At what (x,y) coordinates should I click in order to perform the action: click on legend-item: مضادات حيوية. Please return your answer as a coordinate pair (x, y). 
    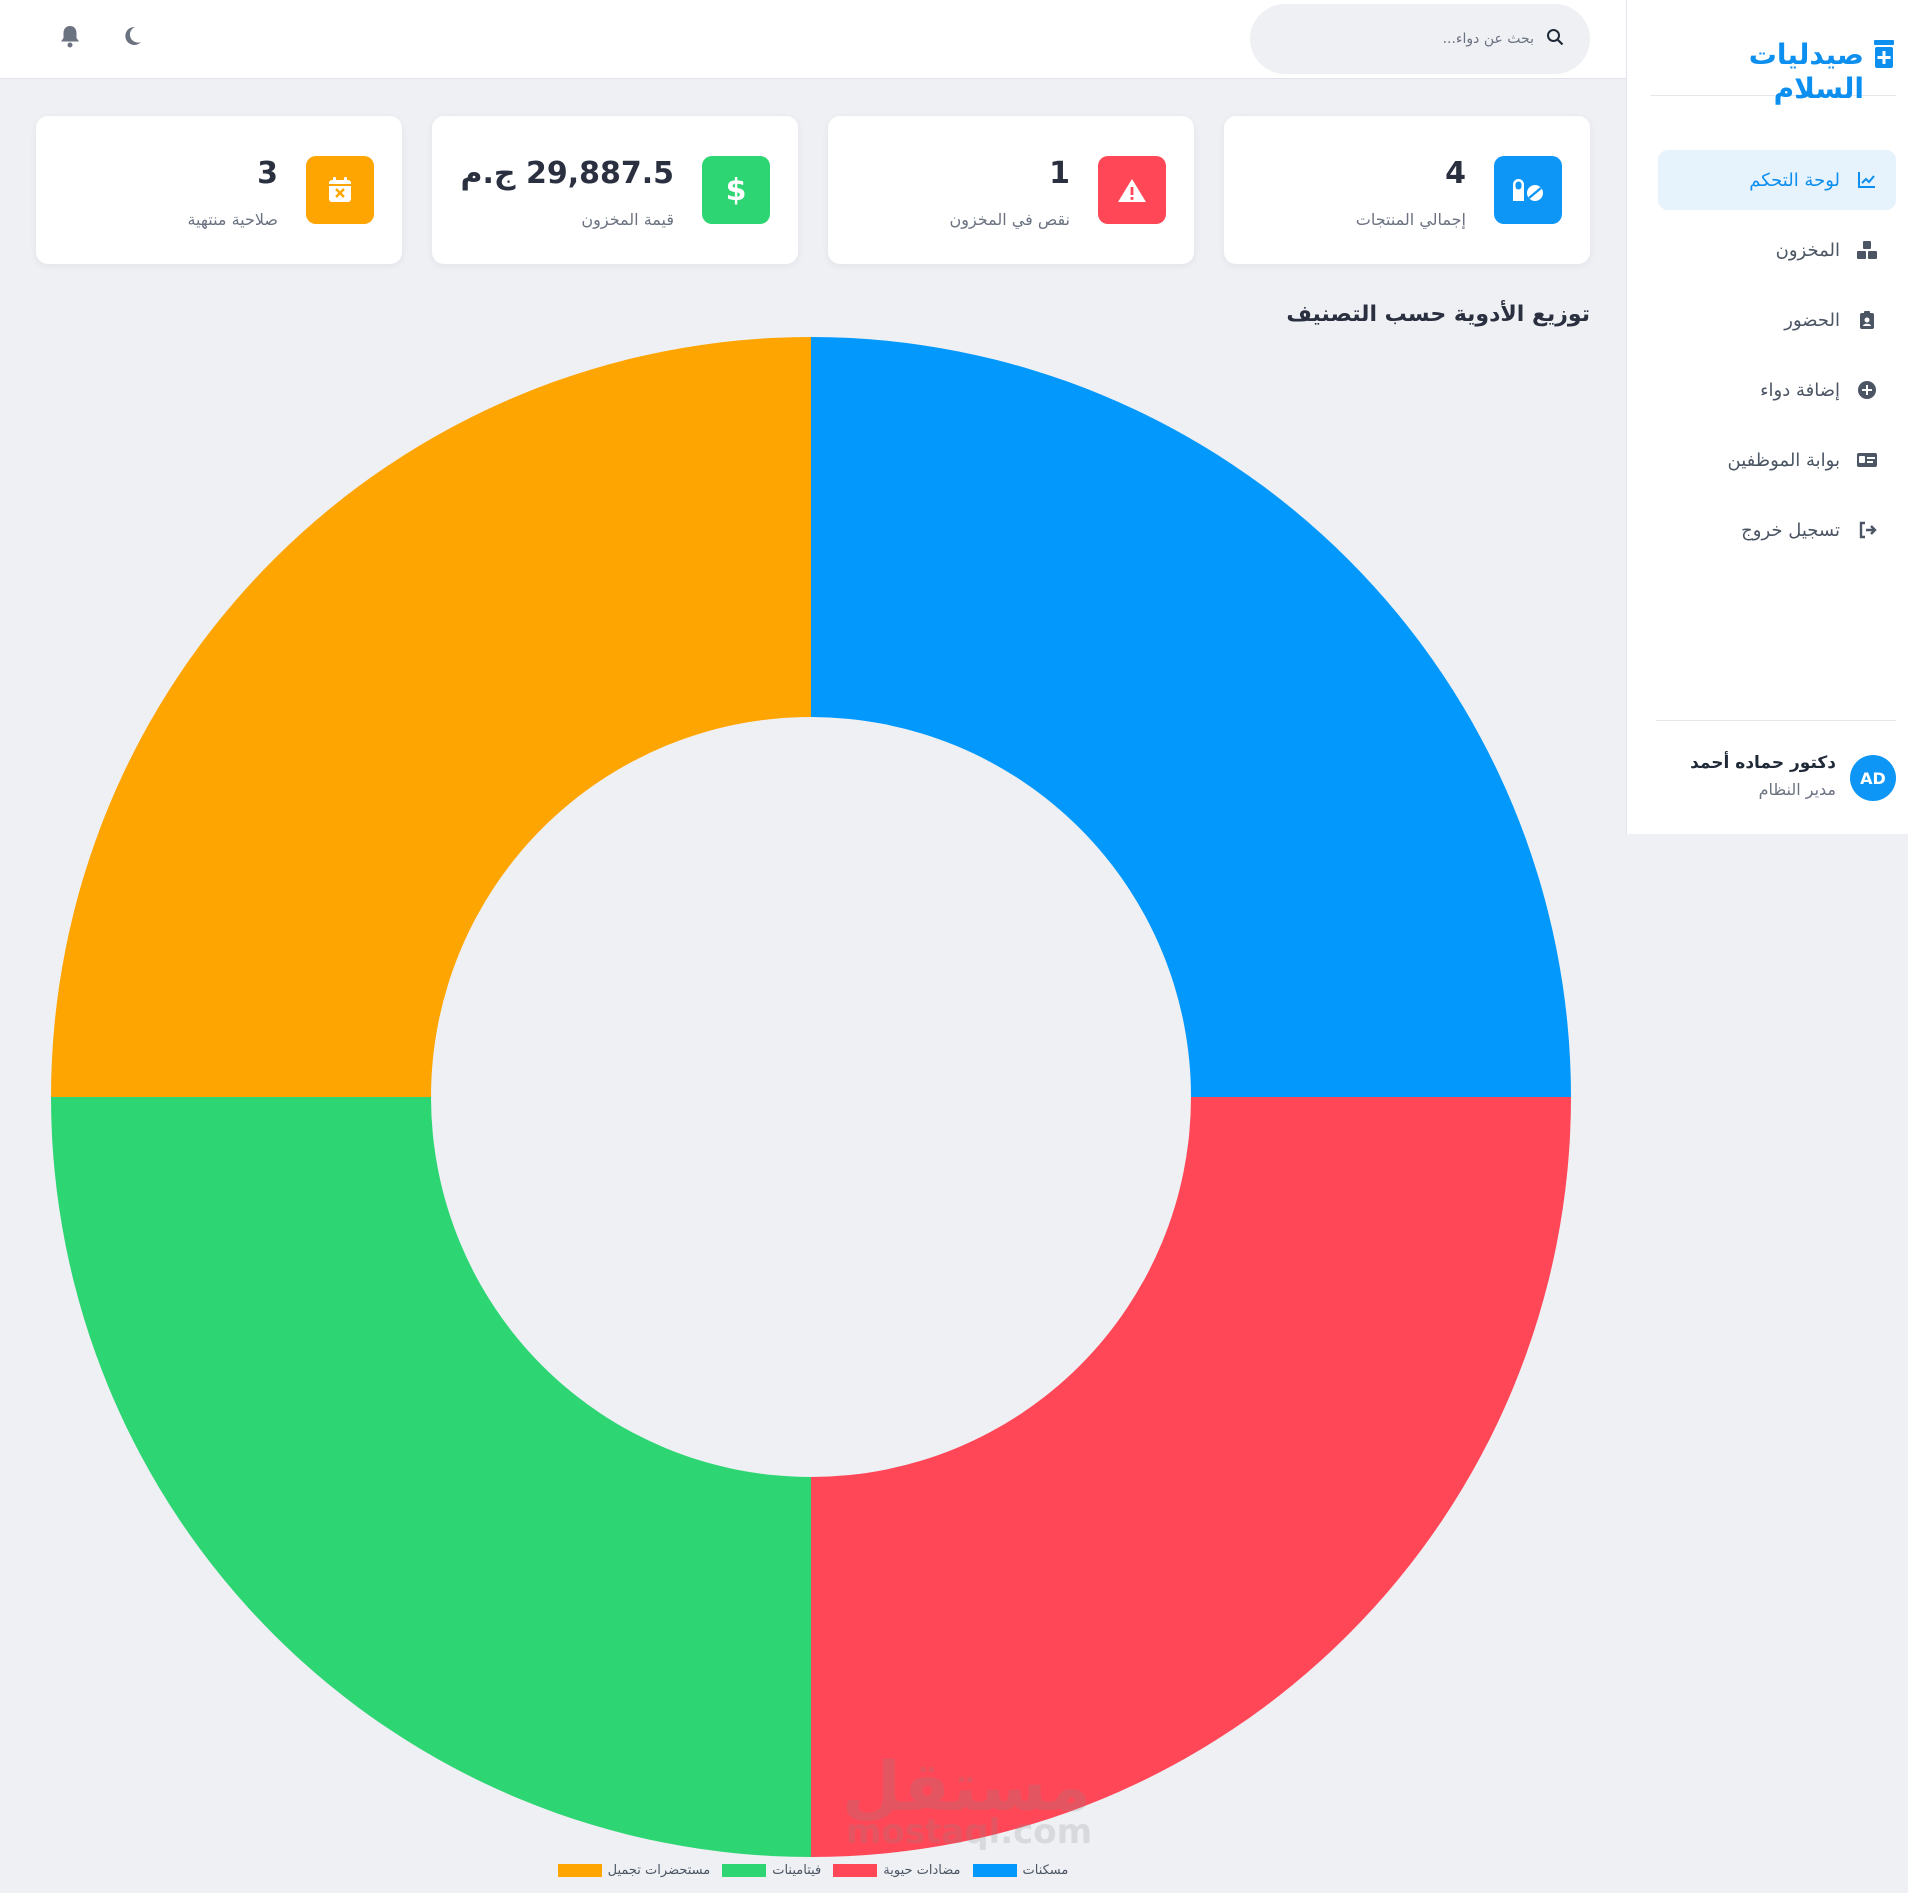
    Looking at the image, I should click on (897, 1870).